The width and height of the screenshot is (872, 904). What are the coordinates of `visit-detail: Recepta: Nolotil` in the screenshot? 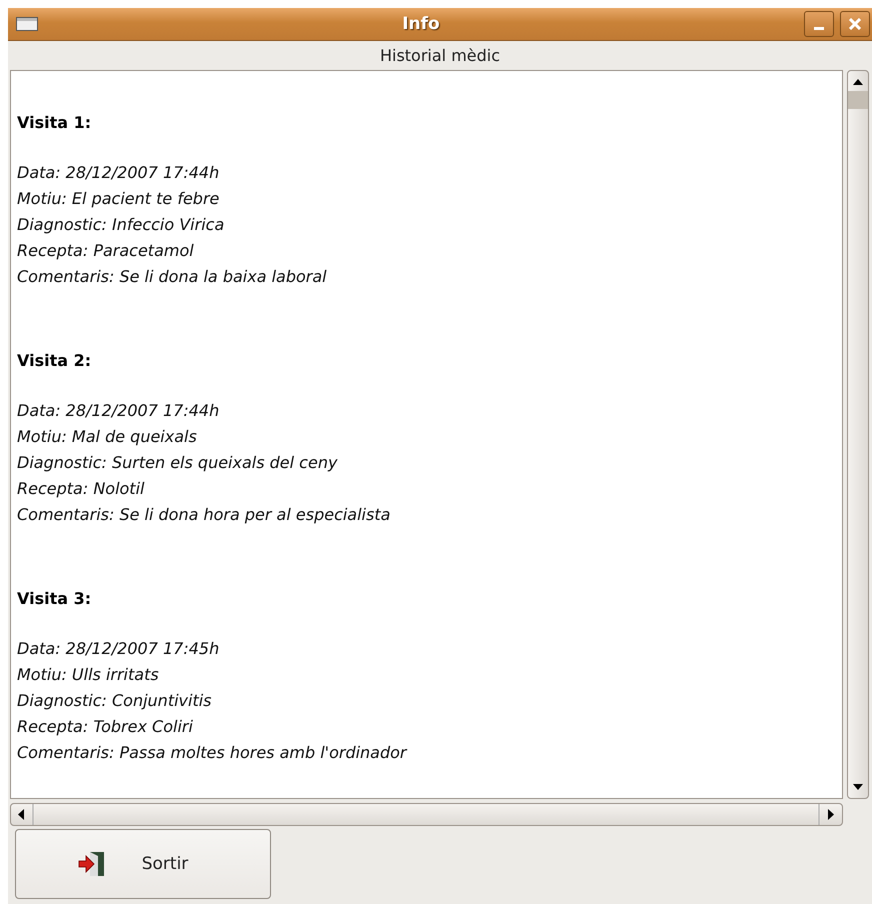 It's located at (81, 489).